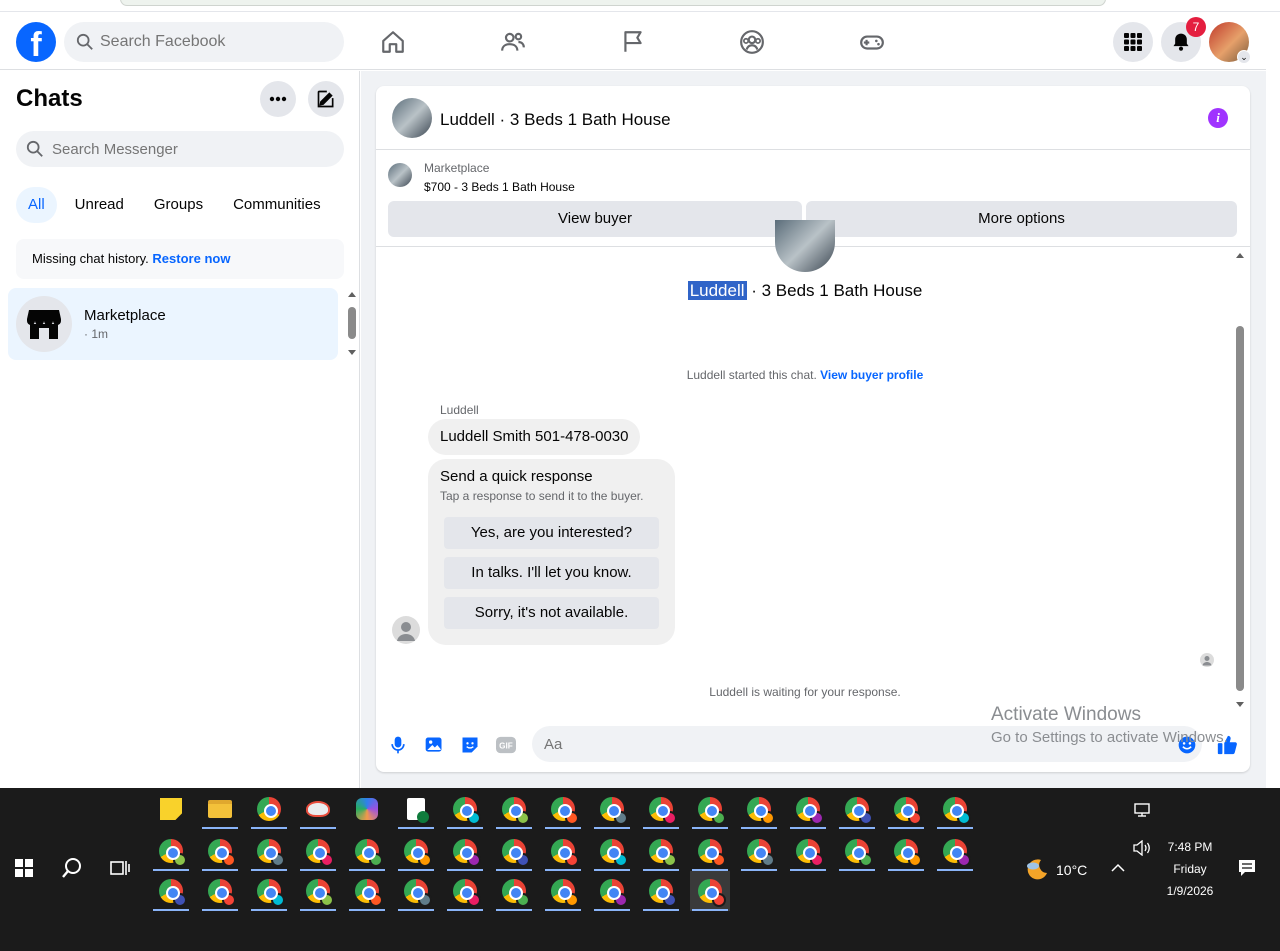 This screenshot has width=1280, height=951. Describe the element at coordinates (534, 437) in the screenshot. I see `message-bubble: Luddell Smith 501-478-0030` at that location.